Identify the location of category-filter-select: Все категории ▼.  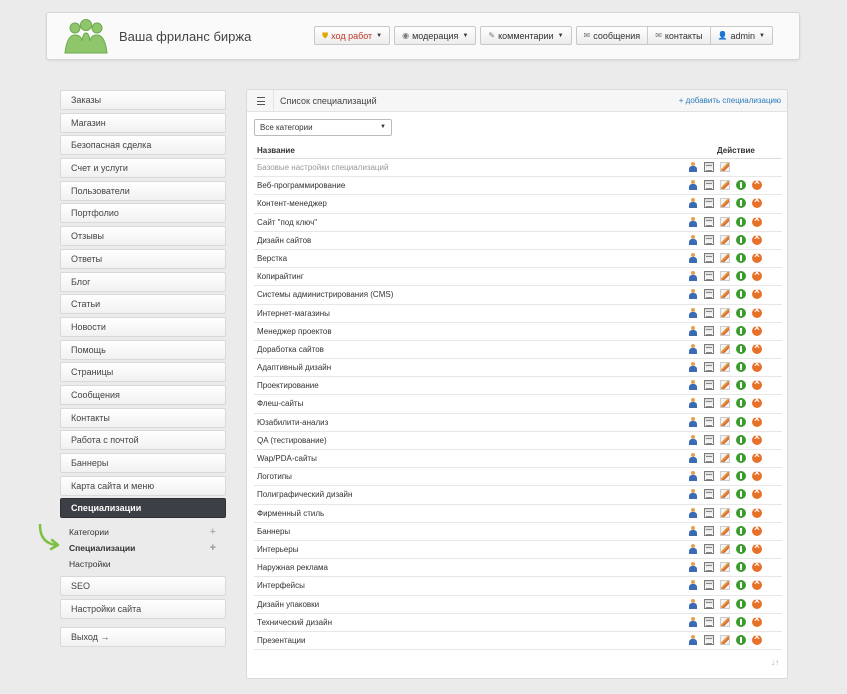
(323, 127).